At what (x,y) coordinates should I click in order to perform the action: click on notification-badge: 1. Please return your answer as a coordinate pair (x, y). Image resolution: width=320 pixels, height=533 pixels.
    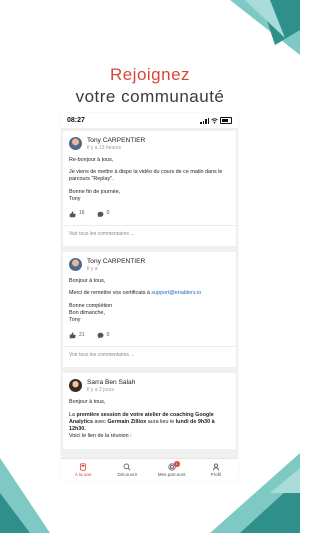
    Looking at the image, I should click on (176, 464).